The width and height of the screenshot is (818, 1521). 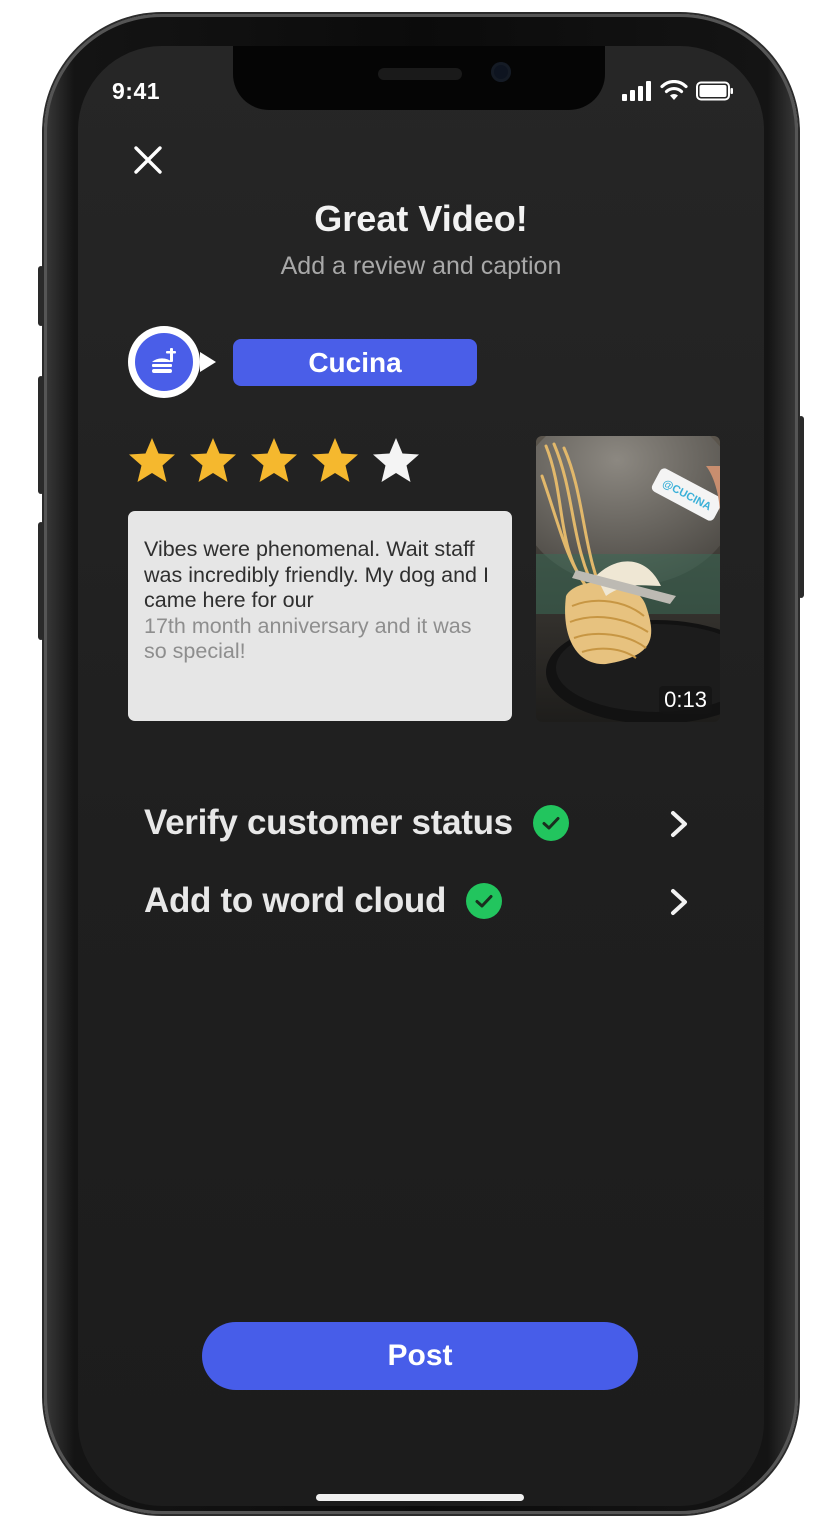 I want to click on side-button-volume-down, so click(x=41, y=581).